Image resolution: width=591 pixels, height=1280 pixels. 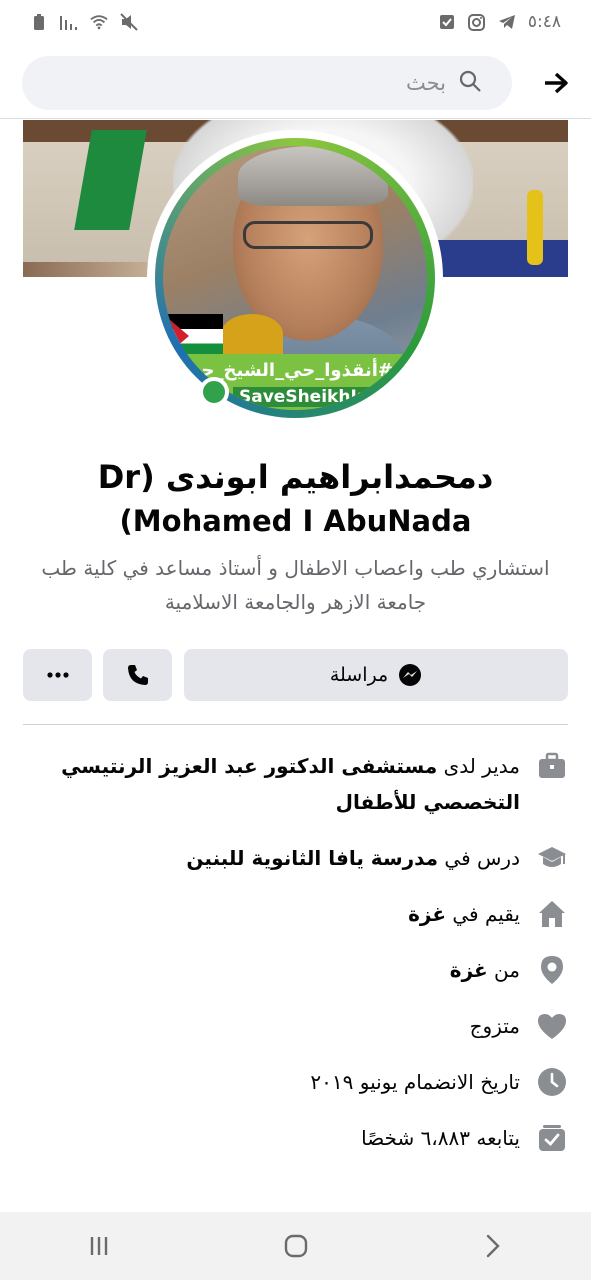 I want to click on home-icon, so click(x=552, y=914).